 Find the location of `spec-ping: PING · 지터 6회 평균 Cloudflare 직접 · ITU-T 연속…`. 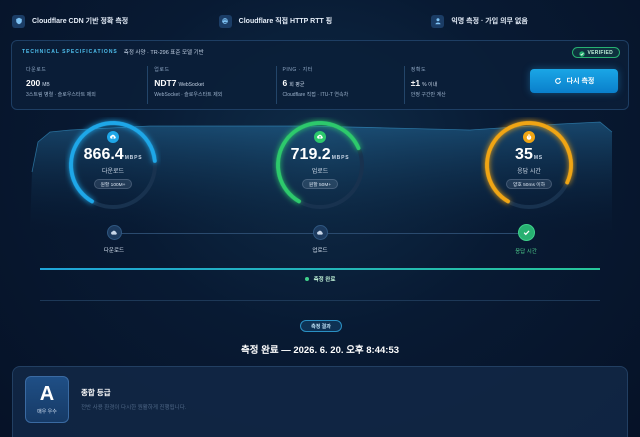

spec-ping: PING · 지터 6회 평균 Cloudflare 직접 · ITU-T 연속… is located at coordinates (339, 85).